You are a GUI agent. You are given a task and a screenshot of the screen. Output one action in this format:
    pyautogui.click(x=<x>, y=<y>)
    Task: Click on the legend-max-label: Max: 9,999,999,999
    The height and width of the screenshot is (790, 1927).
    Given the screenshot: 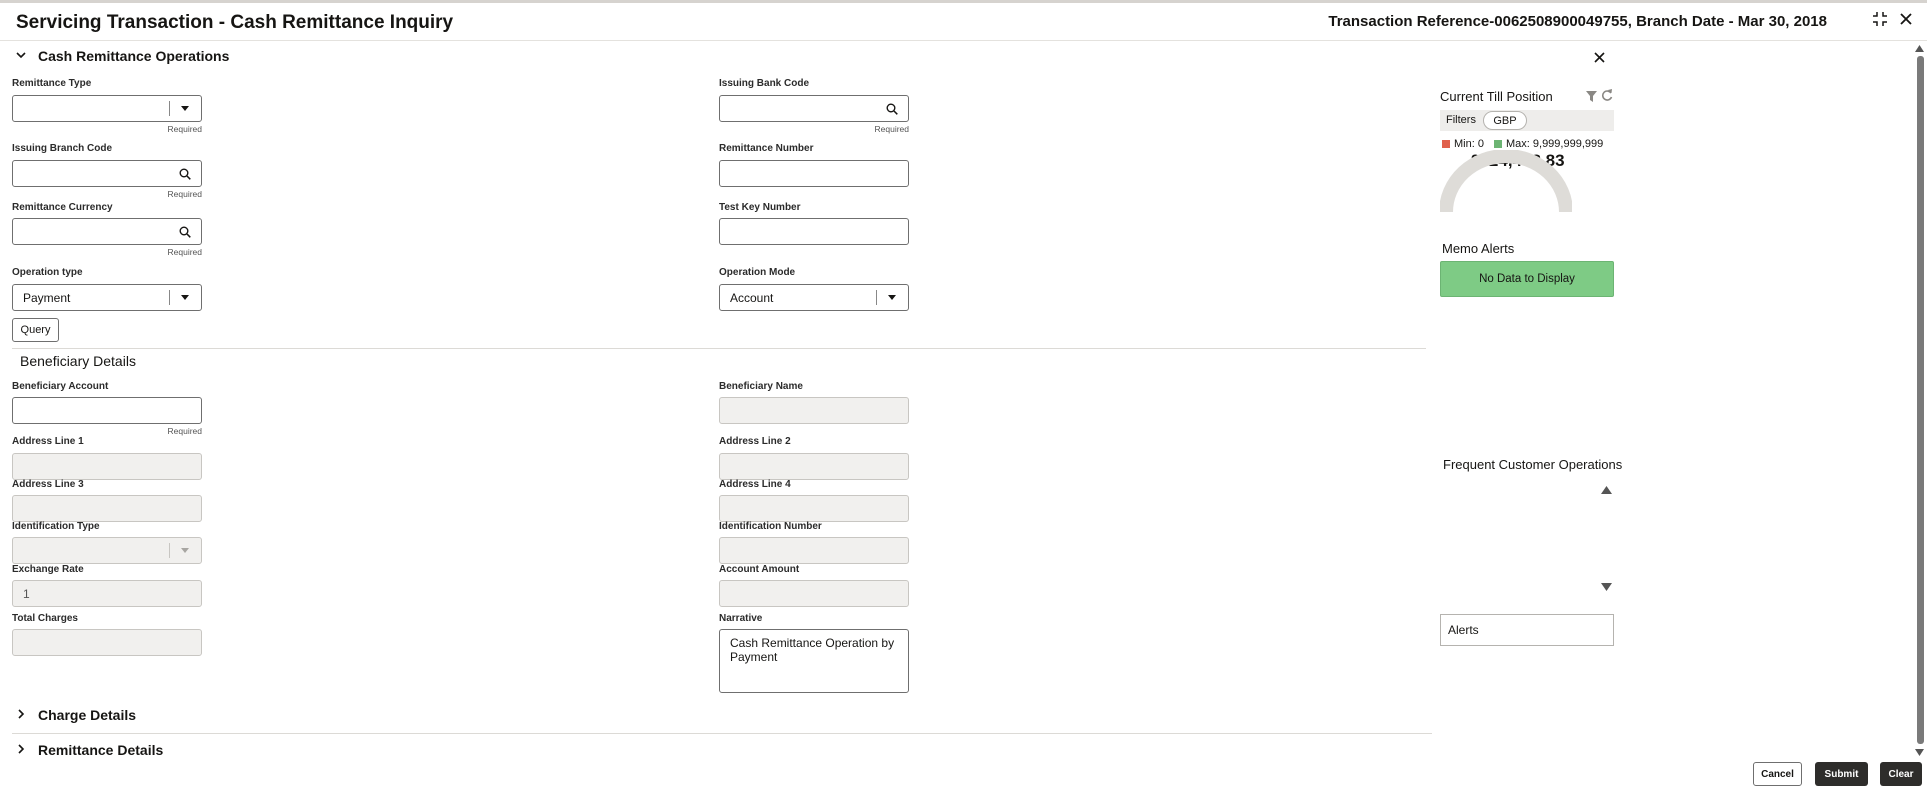 What is the action you would take?
    pyautogui.click(x=1555, y=144)
    